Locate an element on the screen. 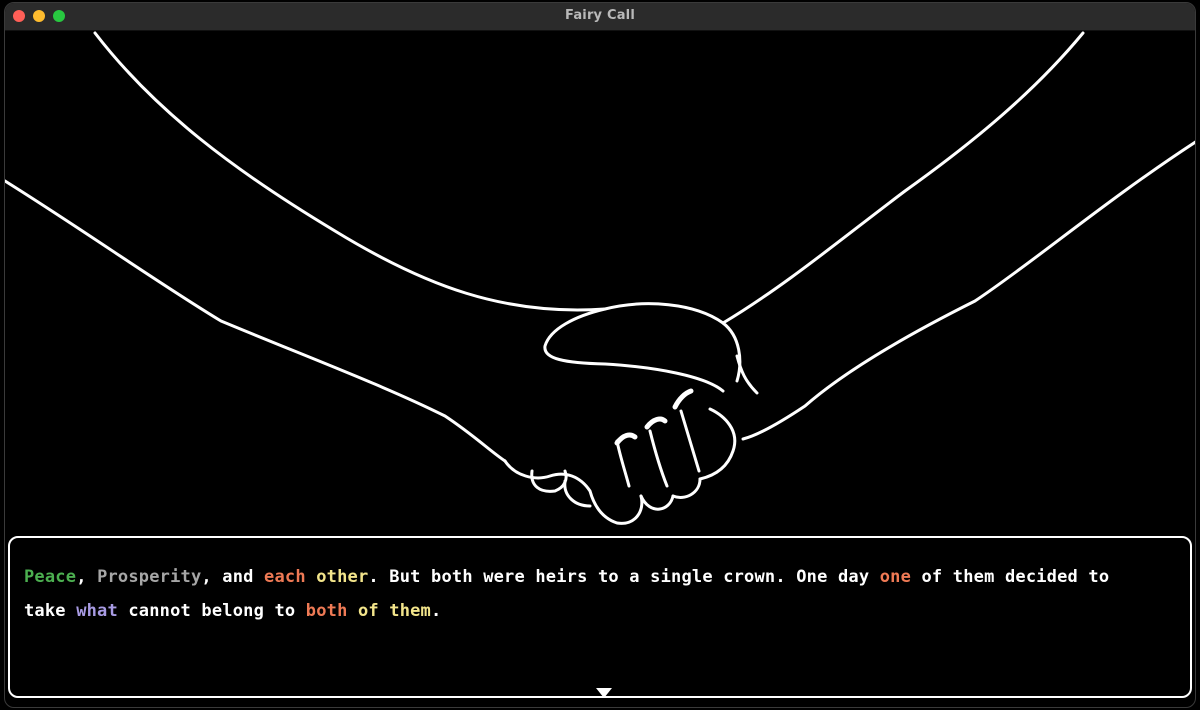 The width and height of the screenshot is (1200, 710). triangle-down-icon is located at coordinates (604, 693).